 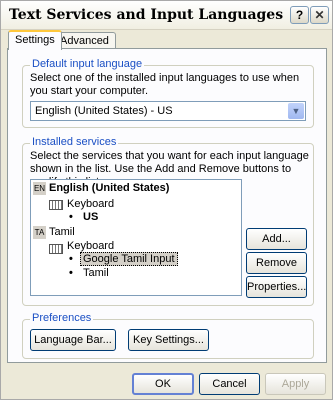 What do you see at coordinates (35, 40) in the screenshot?
I see `tab-settings: Settings` at bounding box center [35, 40].